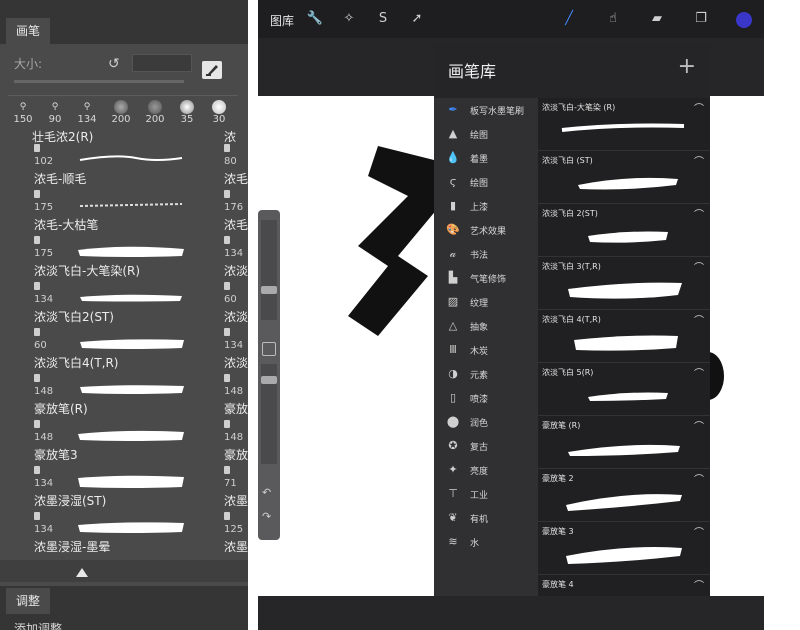 The height and width of the screenshot is (630, 800). I want to click on list-item: 102 浓毛-顺毛, so click(127, 165).